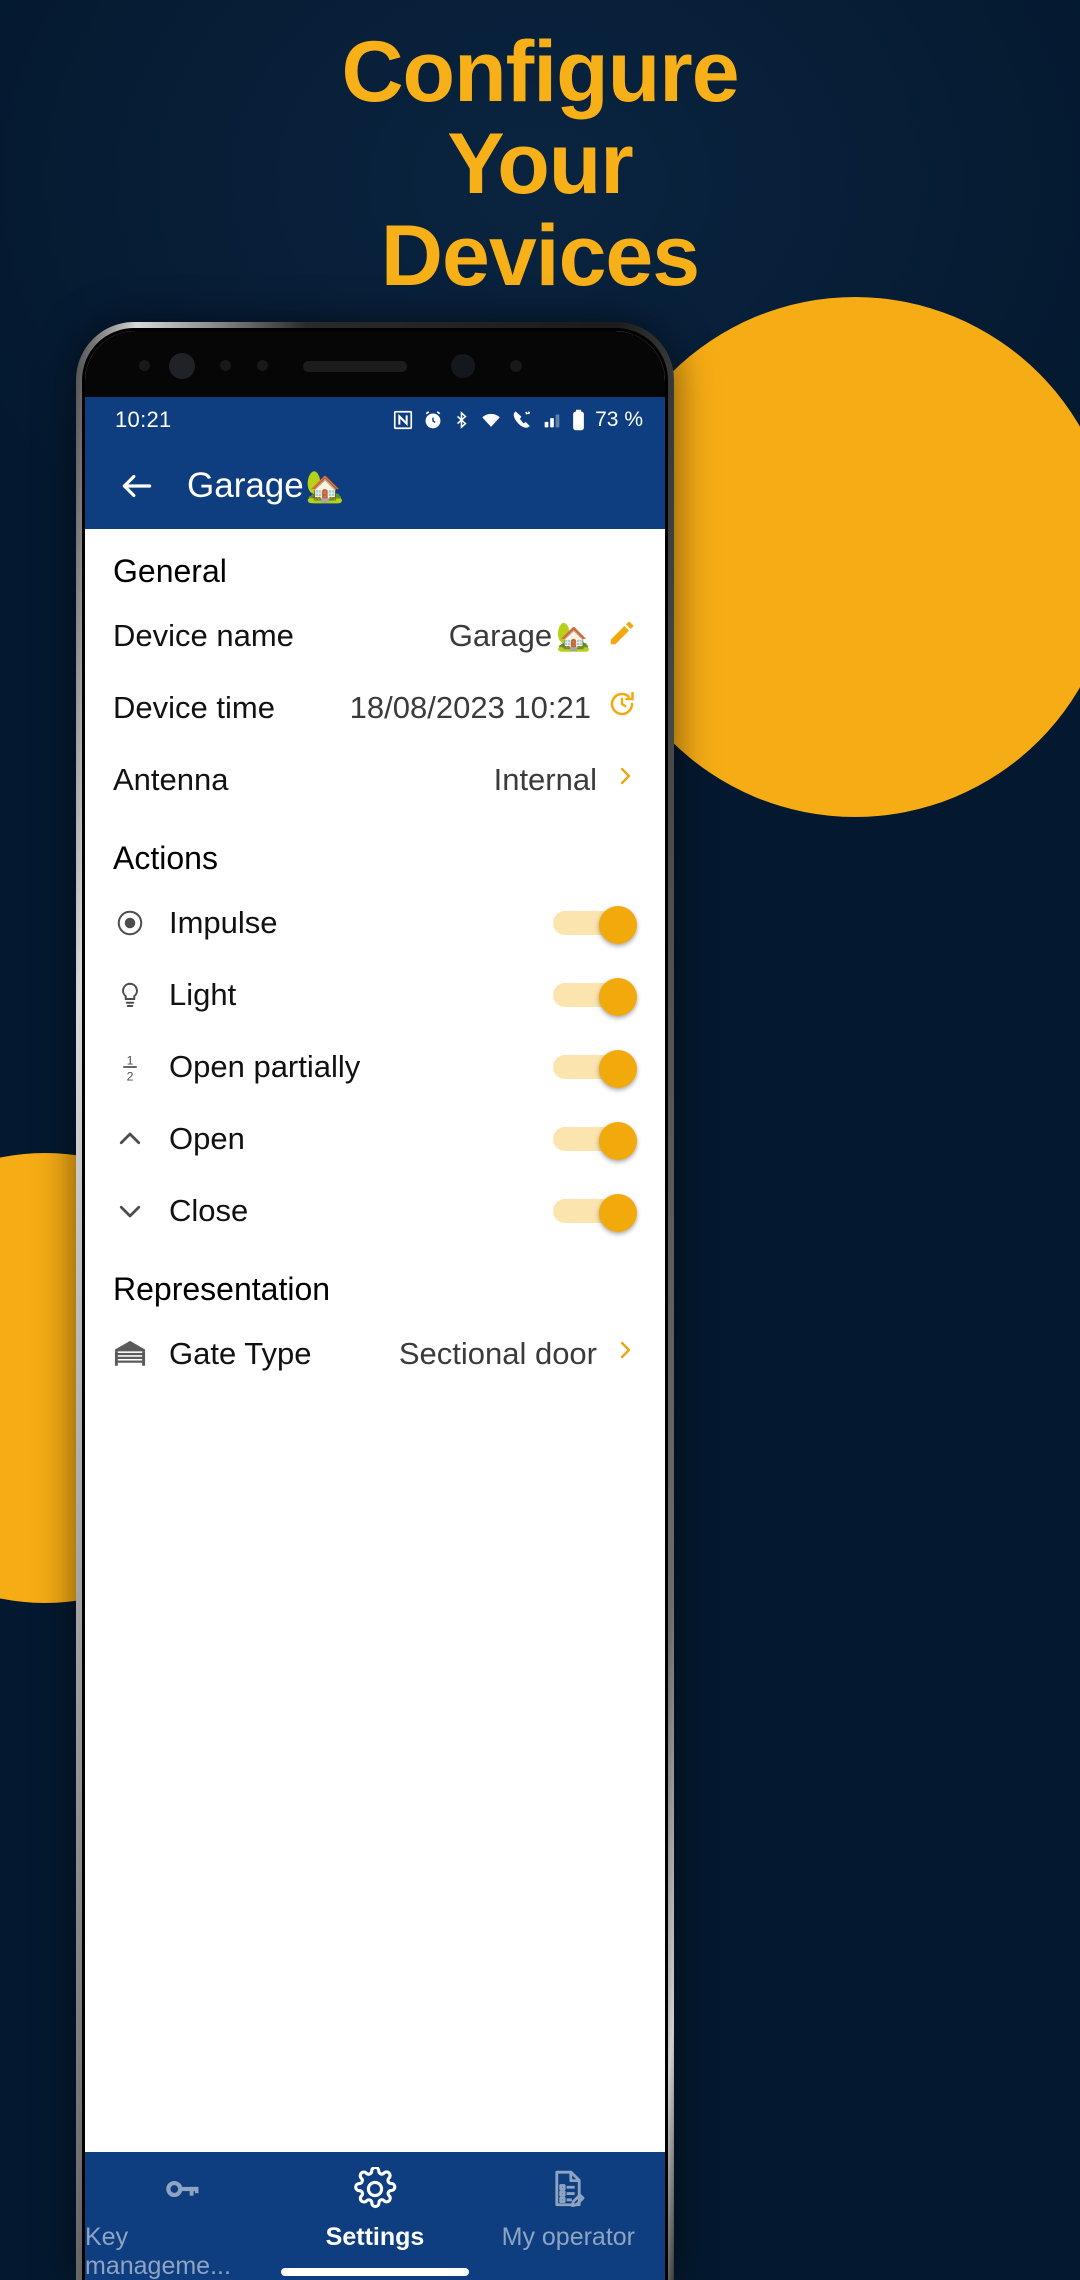  Describe the element at coordinates (355, 366) in the screenshot. I see `earpiece-speaker` at that location.